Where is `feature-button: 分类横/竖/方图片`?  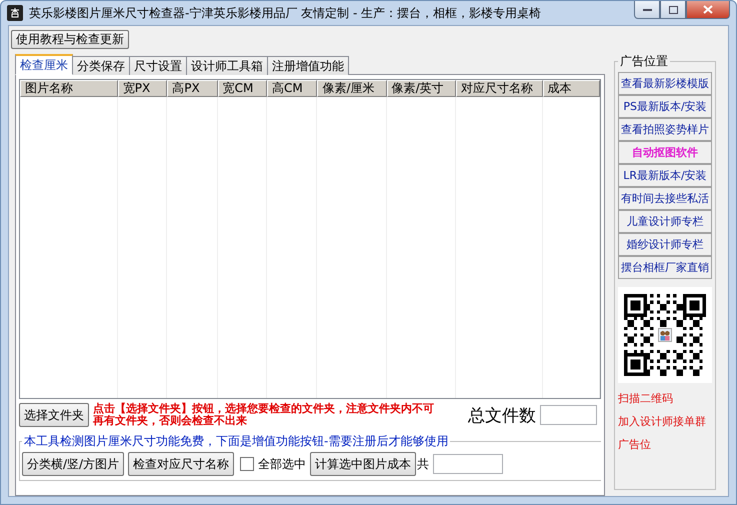
feature-button: 分类横/竖/方图片 is located at coordinates (73, 464).